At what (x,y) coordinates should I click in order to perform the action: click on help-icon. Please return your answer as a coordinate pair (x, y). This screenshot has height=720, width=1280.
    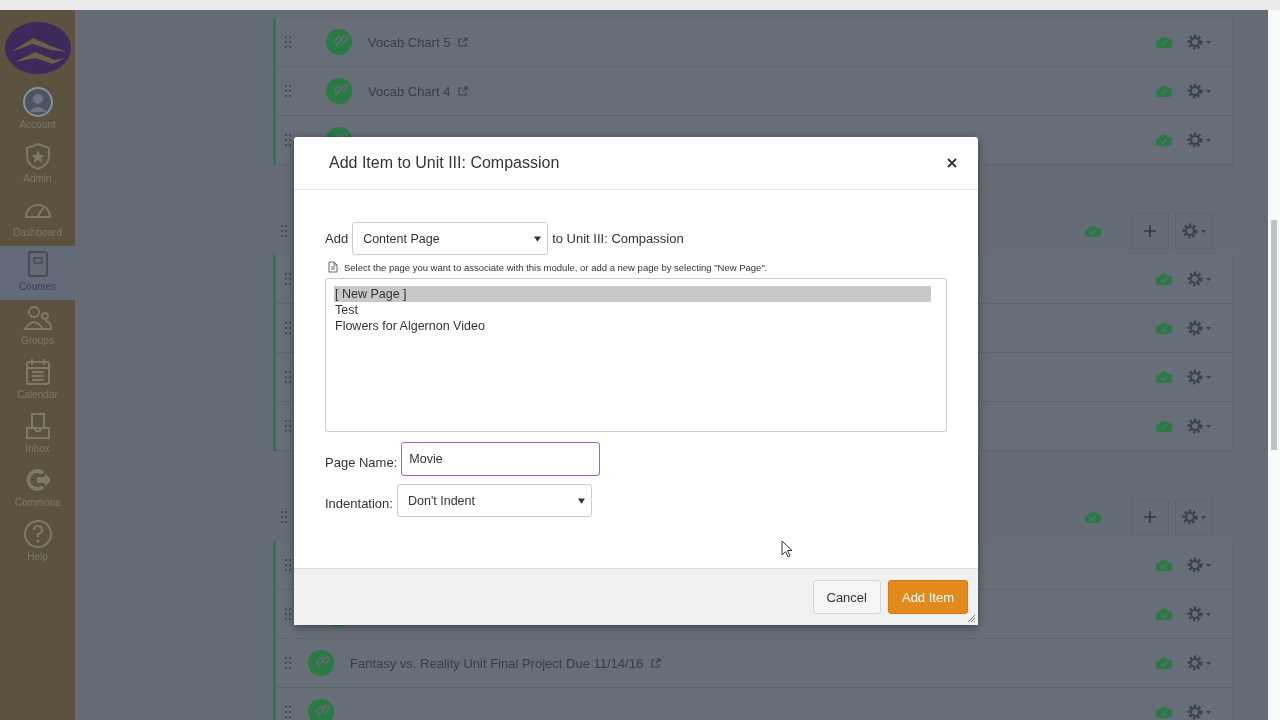
    Looking at the image, I should click on (37, 534).